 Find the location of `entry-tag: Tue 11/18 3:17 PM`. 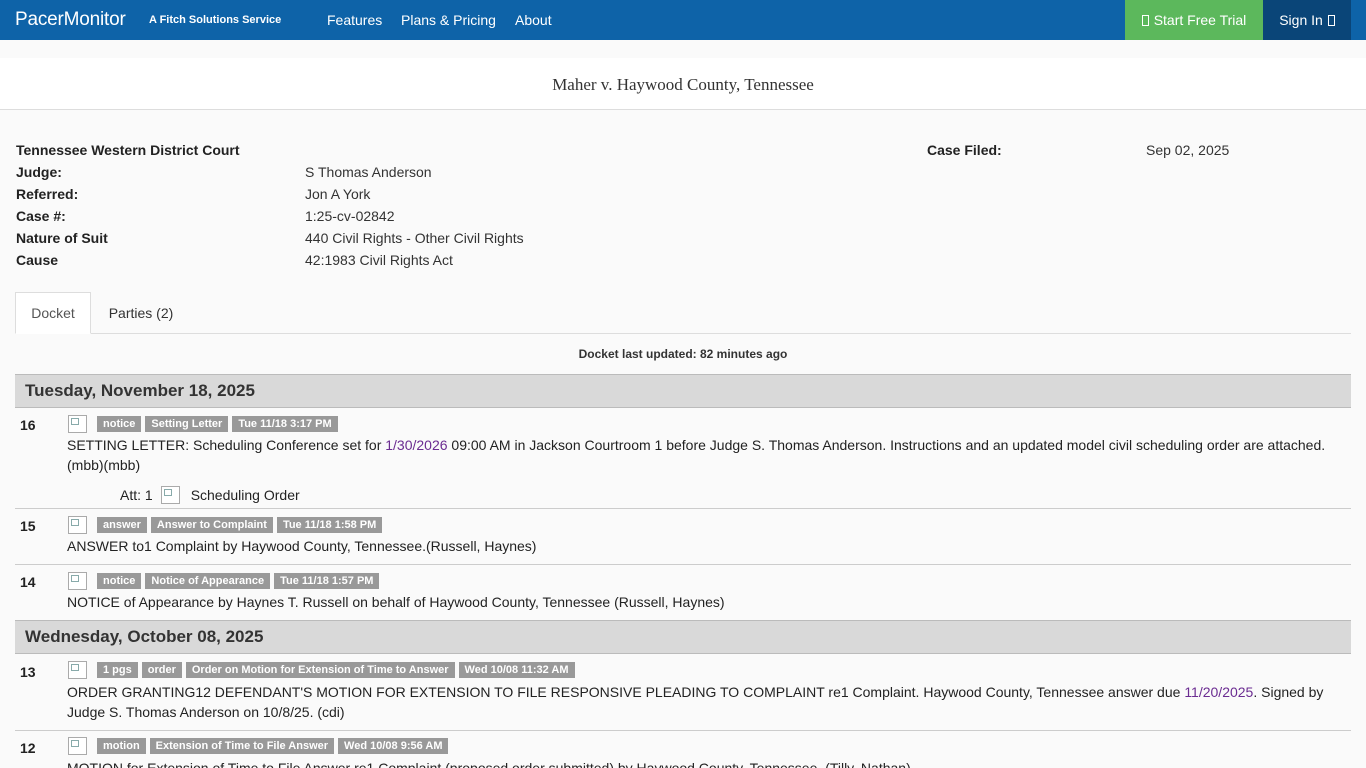

entry-tag: Tue 11/18 3:17 PM is located at coordinates (285, 424).